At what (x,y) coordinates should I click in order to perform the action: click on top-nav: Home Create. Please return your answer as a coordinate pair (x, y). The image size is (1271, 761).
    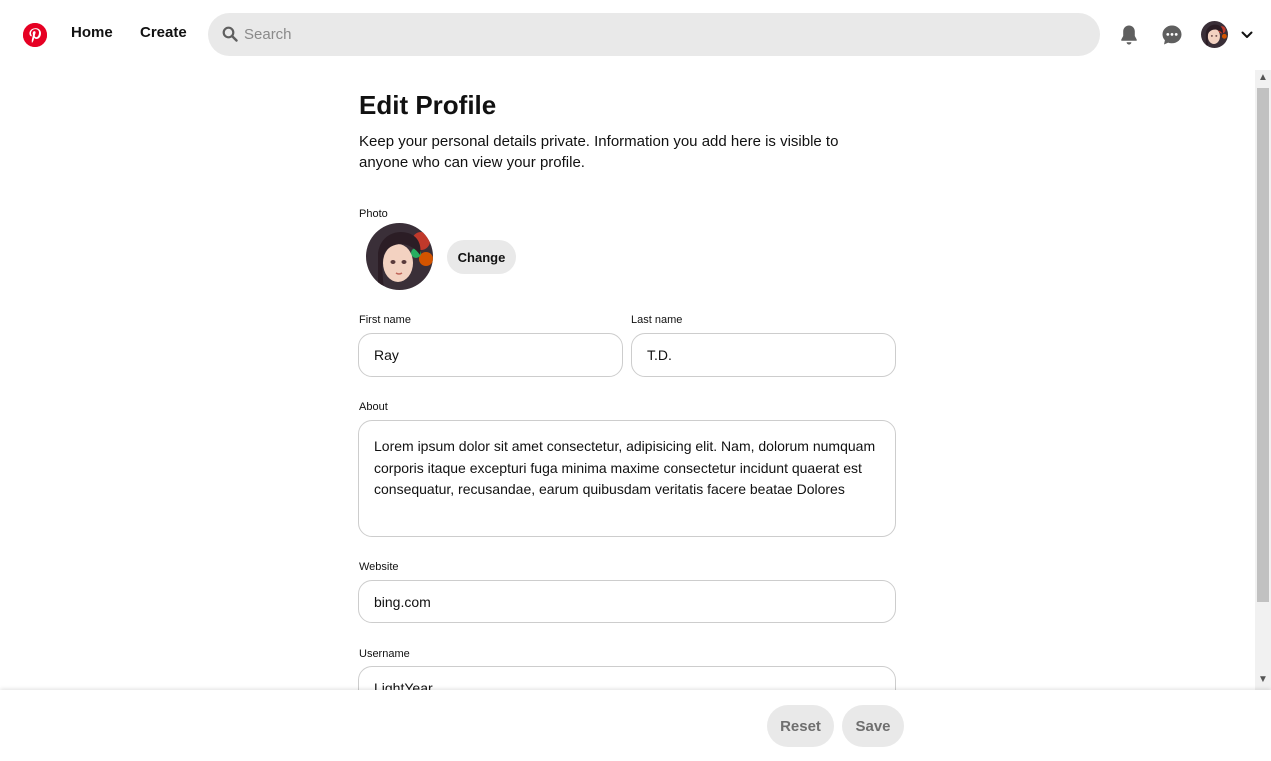
    Looking at the image, I should click on (635, 35).